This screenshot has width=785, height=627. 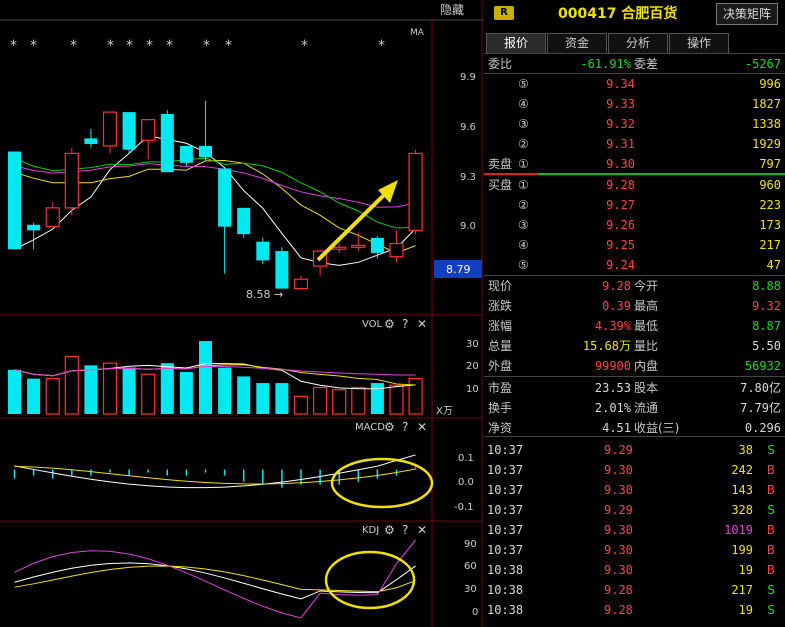 I want to click on buy-level: ①, so click(x=523, y=185).